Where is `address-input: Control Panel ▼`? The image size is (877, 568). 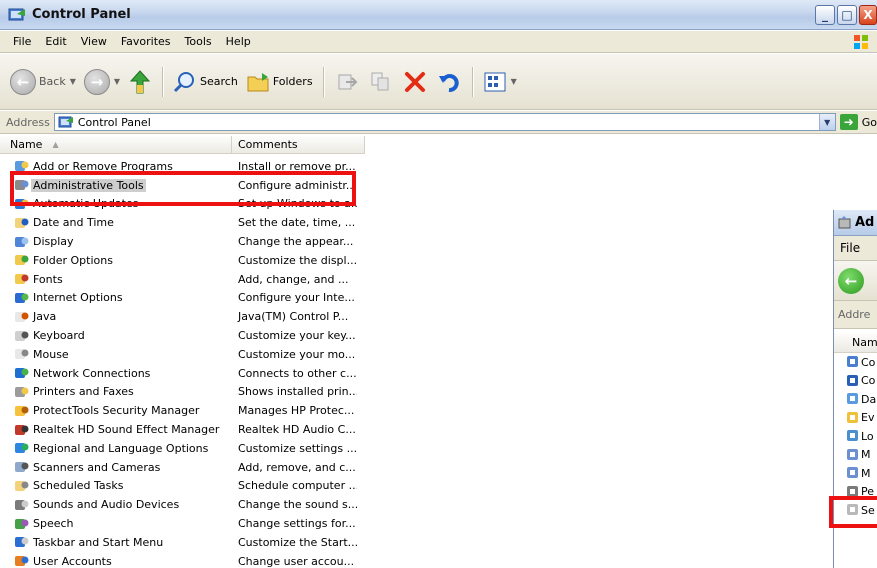
address-input: Control Panel ▼ is located at coordinates (444, 122).